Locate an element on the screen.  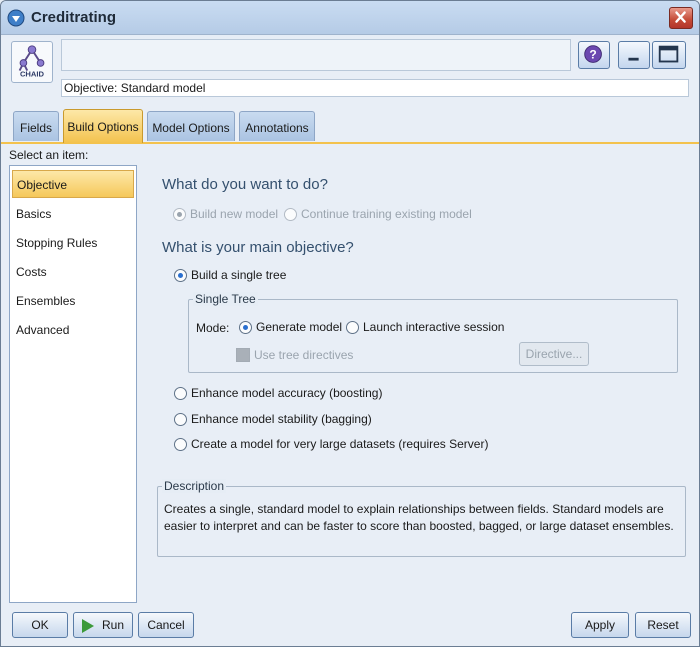
select-item-label: Select an item: is located at coordinates (49, 155).